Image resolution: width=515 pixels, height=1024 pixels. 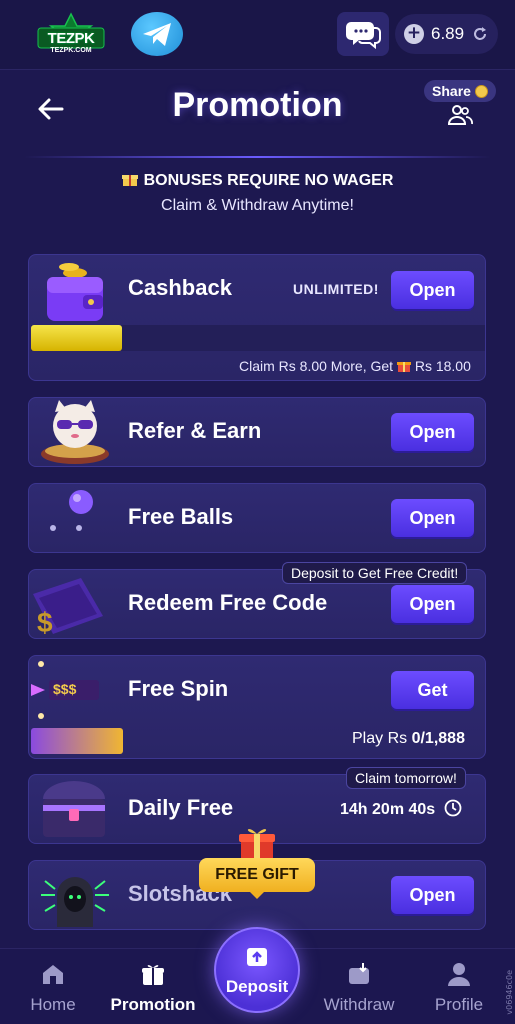 What do you see at coordinates (336, 289) in the screenshot?
I see `unlimited-badge: UNLIMITED!` at bounding box center [336, 289].